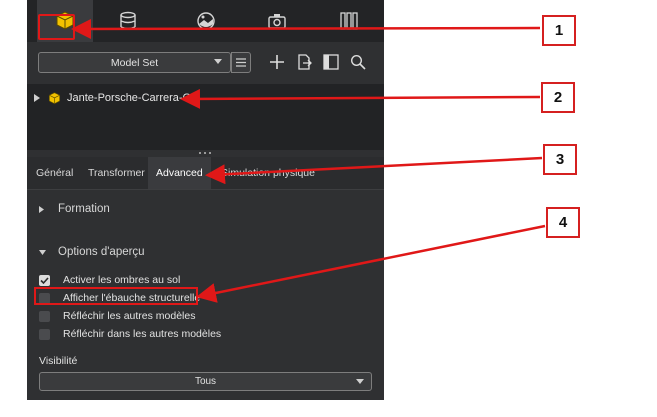 The height and width of the screenshot is (417, 657). I want to click on callout-1: 1, so click(559, 30).